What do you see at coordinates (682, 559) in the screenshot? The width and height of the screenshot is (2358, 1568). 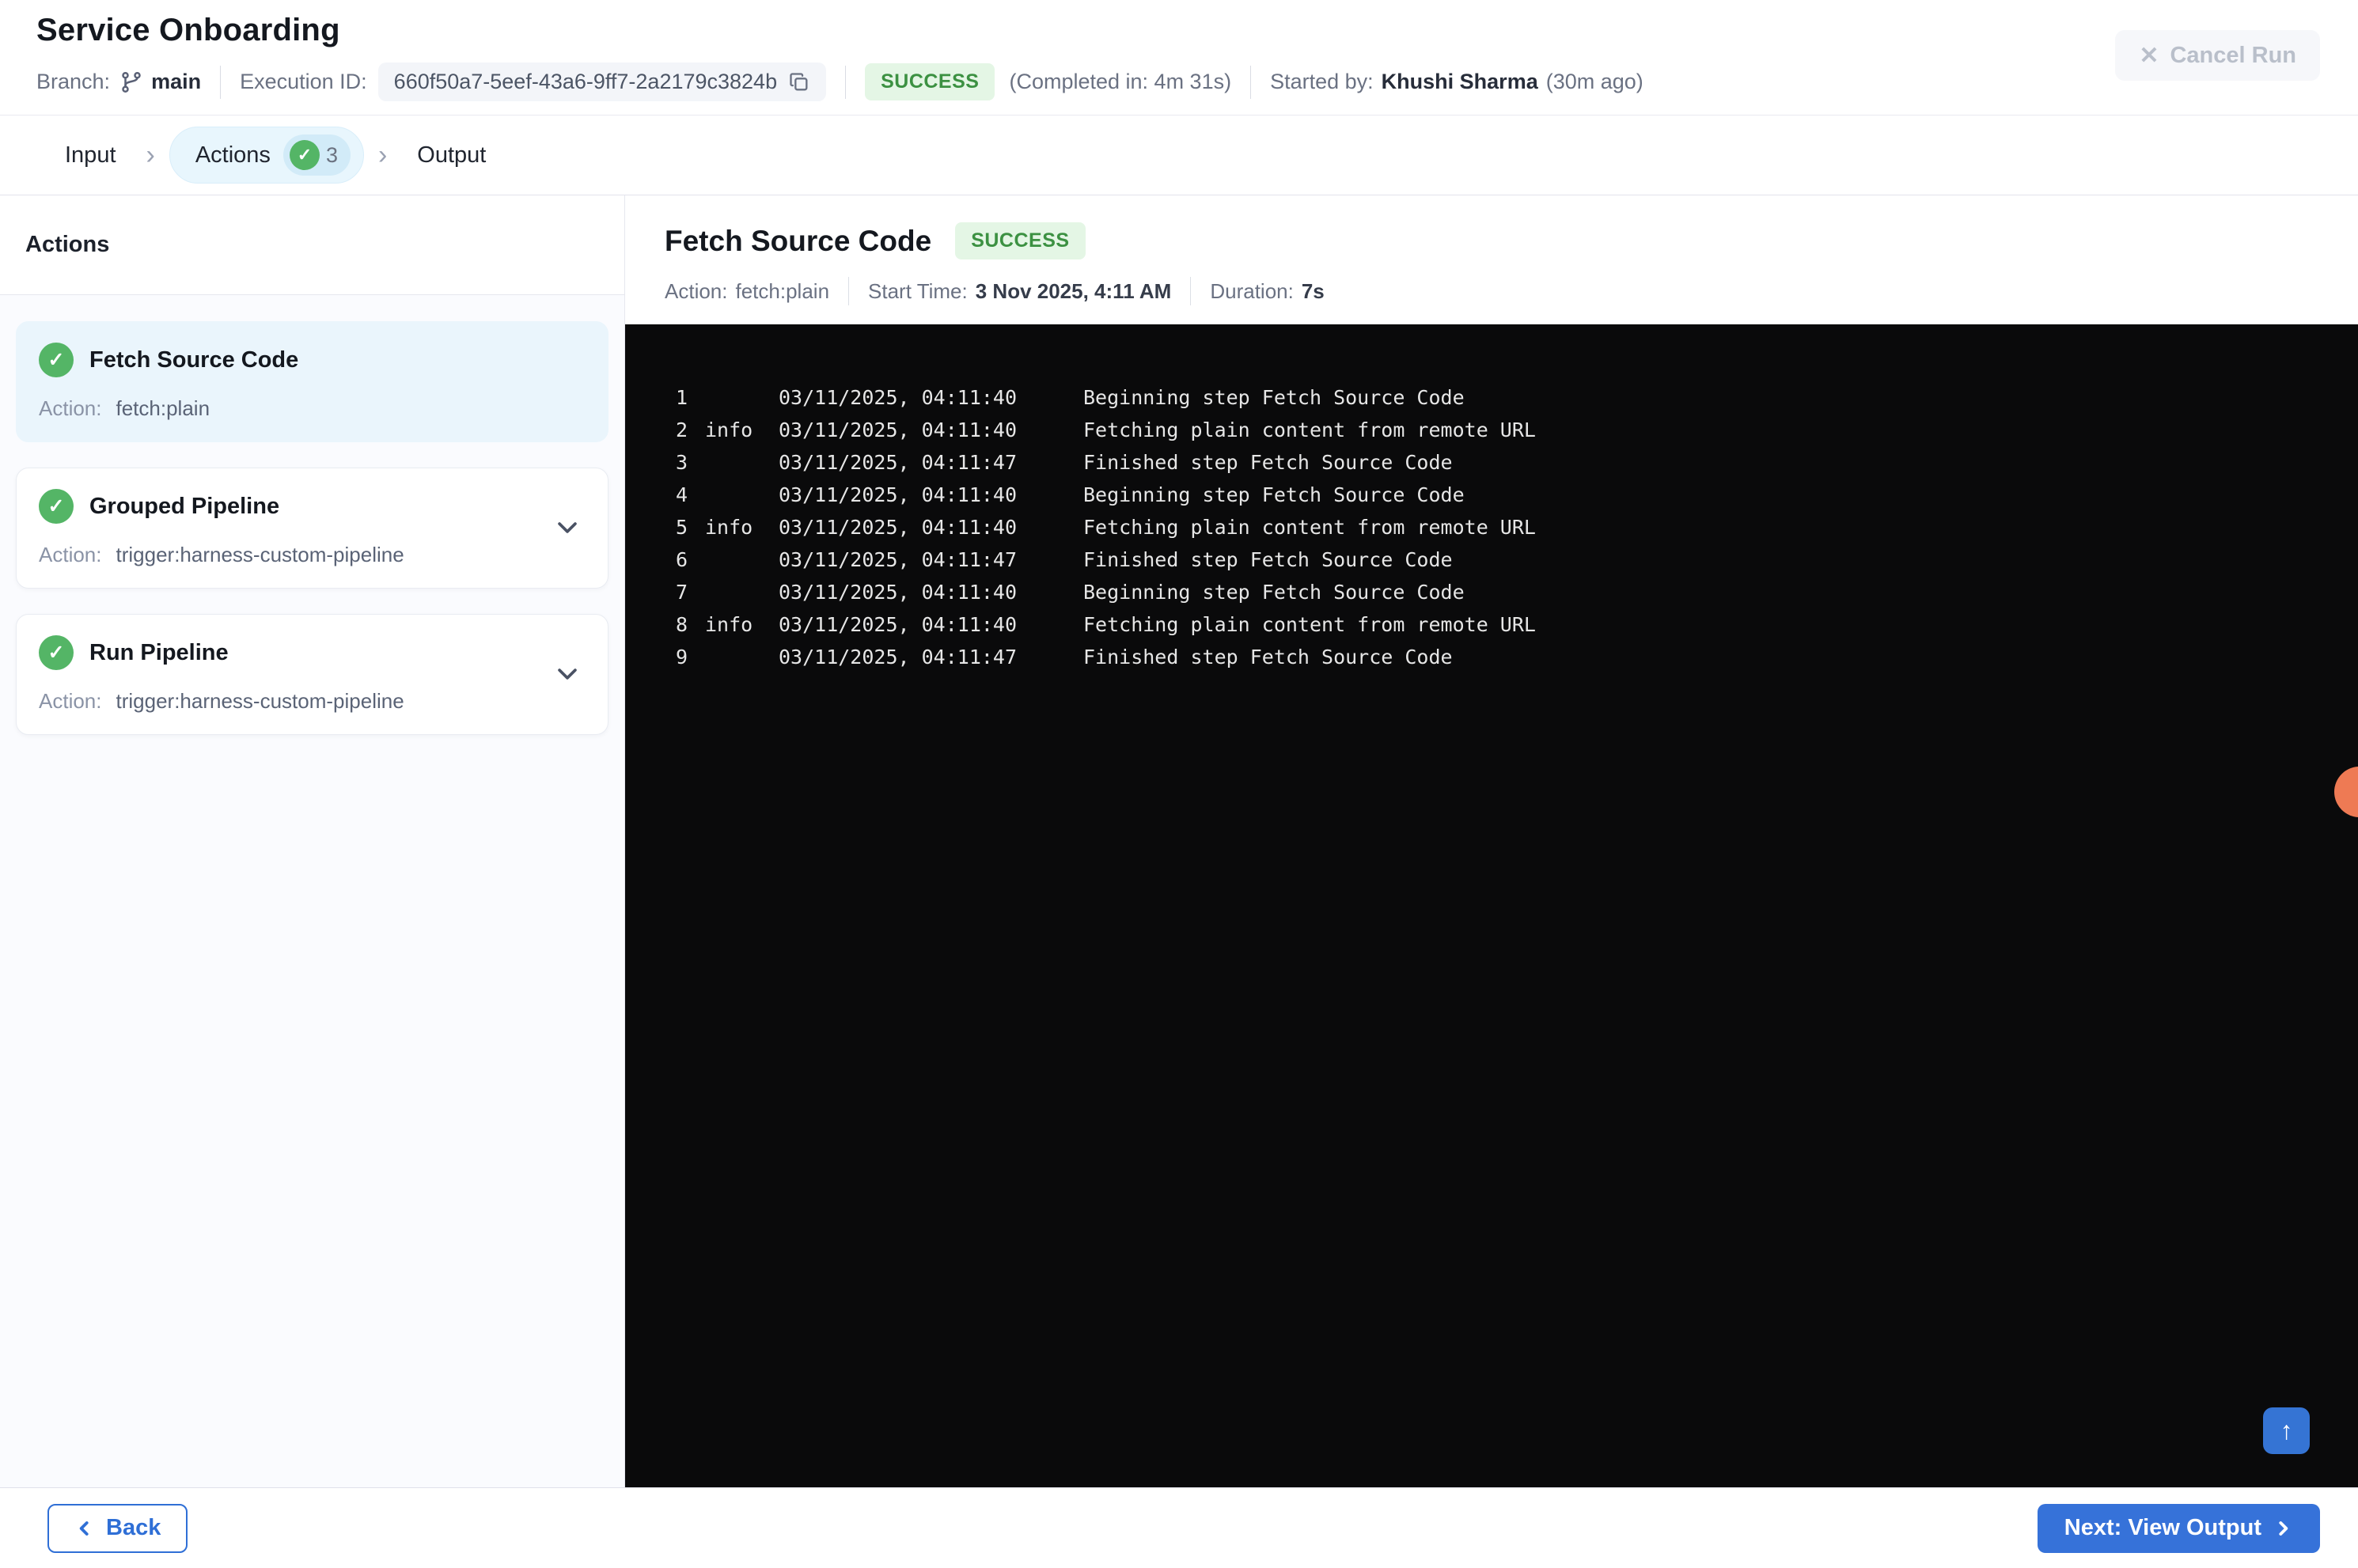 I see `log-line-number: 6` at bounding box center [682, 559].